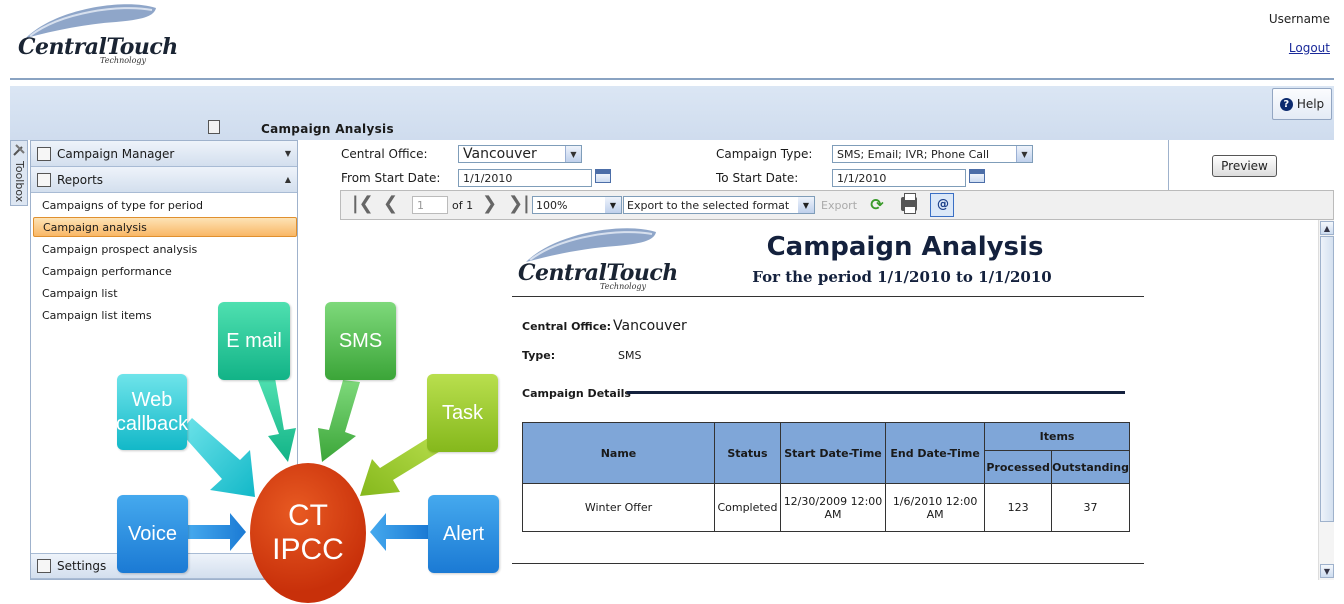  What do you see at coordinates (360, 341) in the screenshot?
I see `sms-tile: SMS` at bounding box center [360, 341].